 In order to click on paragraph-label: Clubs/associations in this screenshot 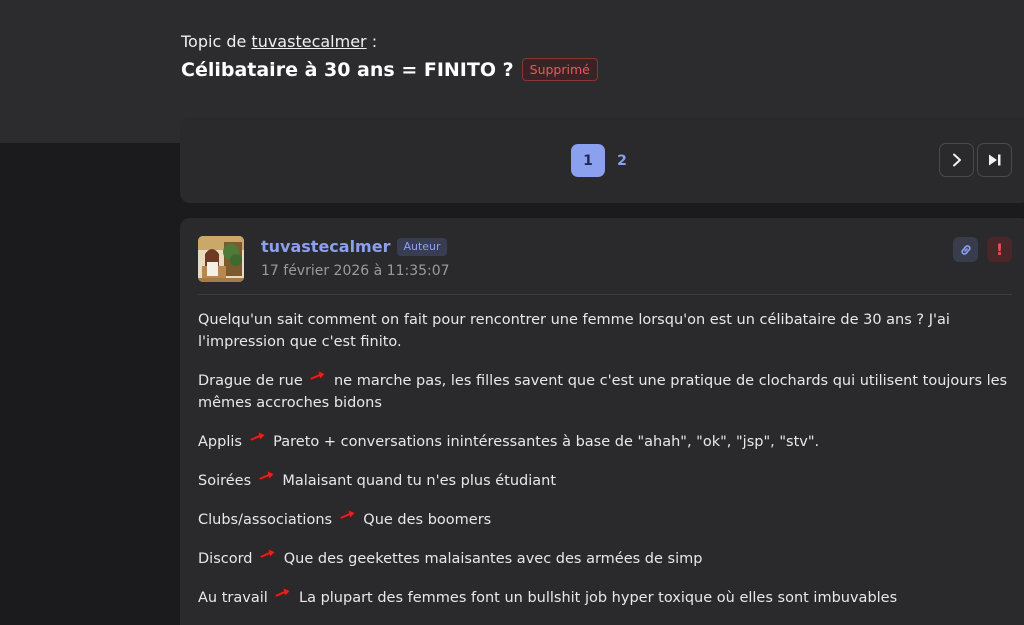, I will do `click(265, 520)`.